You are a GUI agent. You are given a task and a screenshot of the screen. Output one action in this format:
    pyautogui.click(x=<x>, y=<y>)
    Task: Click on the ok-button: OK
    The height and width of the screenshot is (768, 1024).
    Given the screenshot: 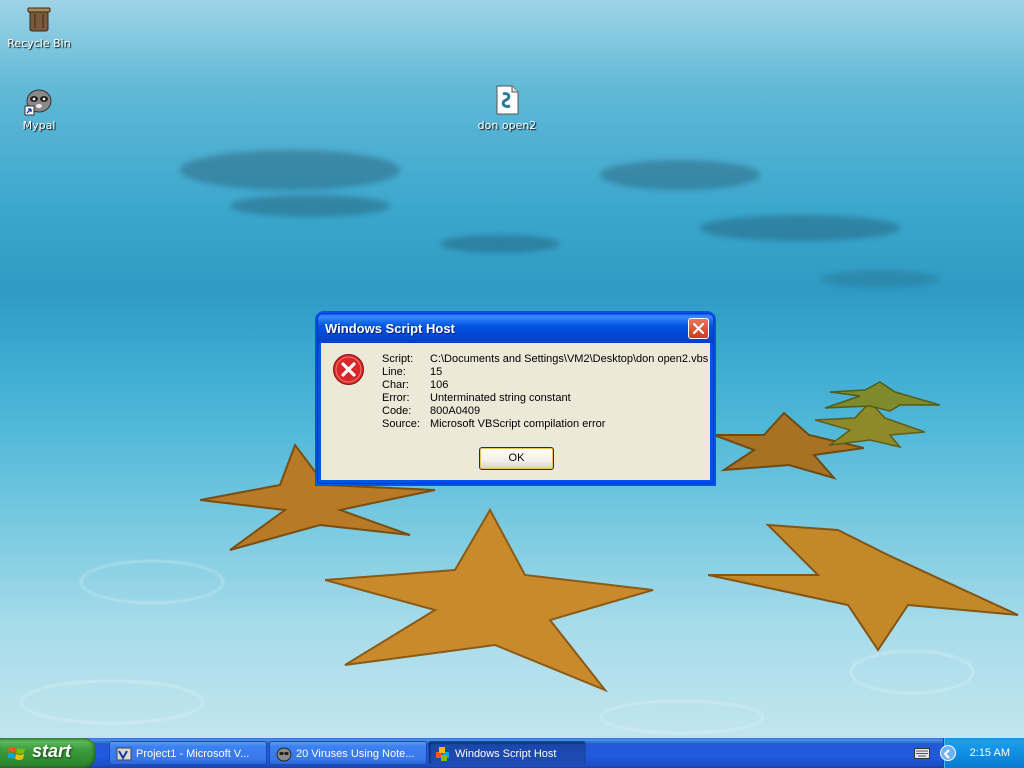 What is the action you would take?
    pyautogui.click(x=516, y=458)
    